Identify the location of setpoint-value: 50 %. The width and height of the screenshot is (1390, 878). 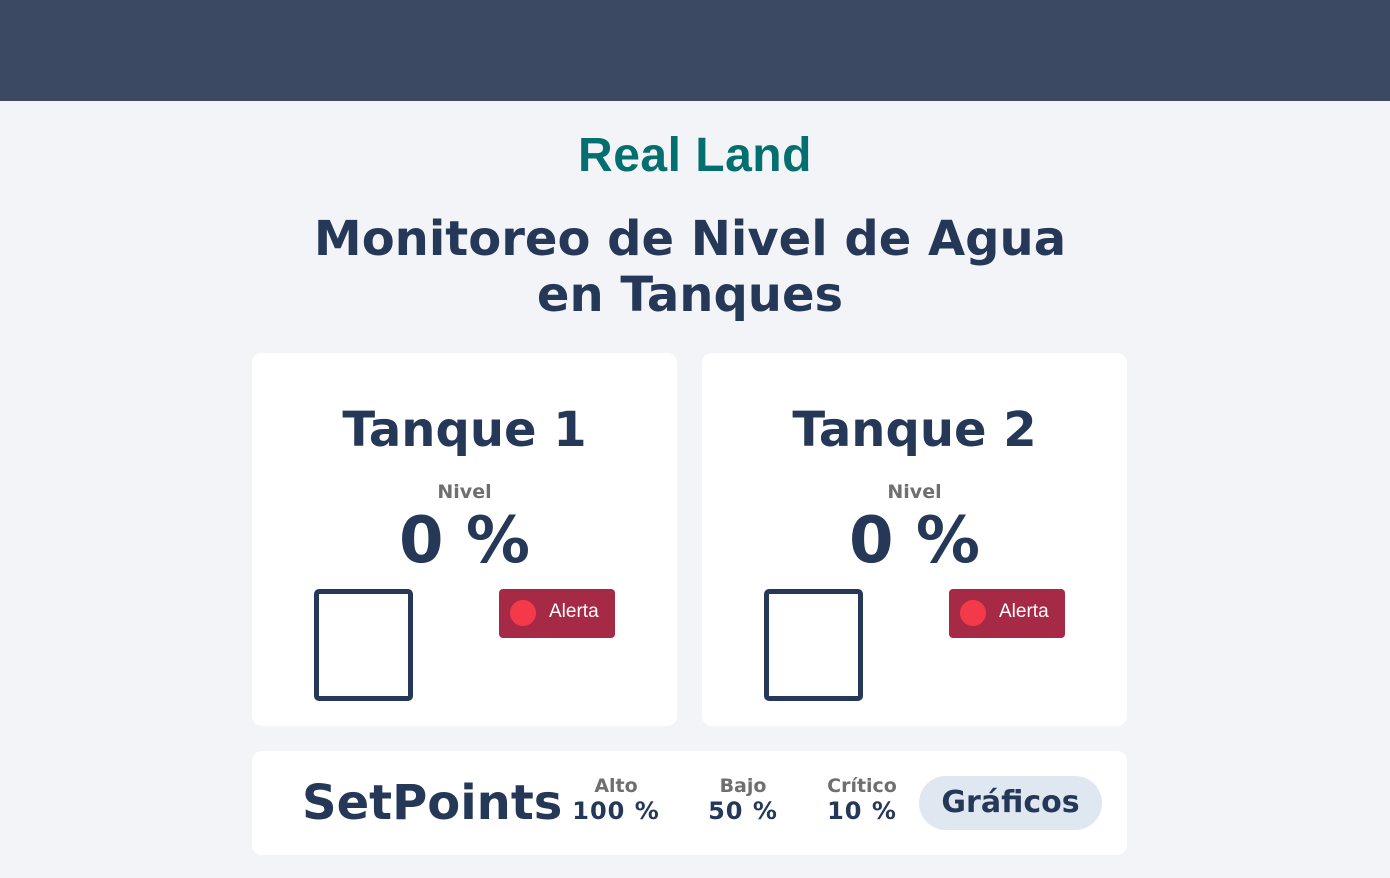
(743, 811).